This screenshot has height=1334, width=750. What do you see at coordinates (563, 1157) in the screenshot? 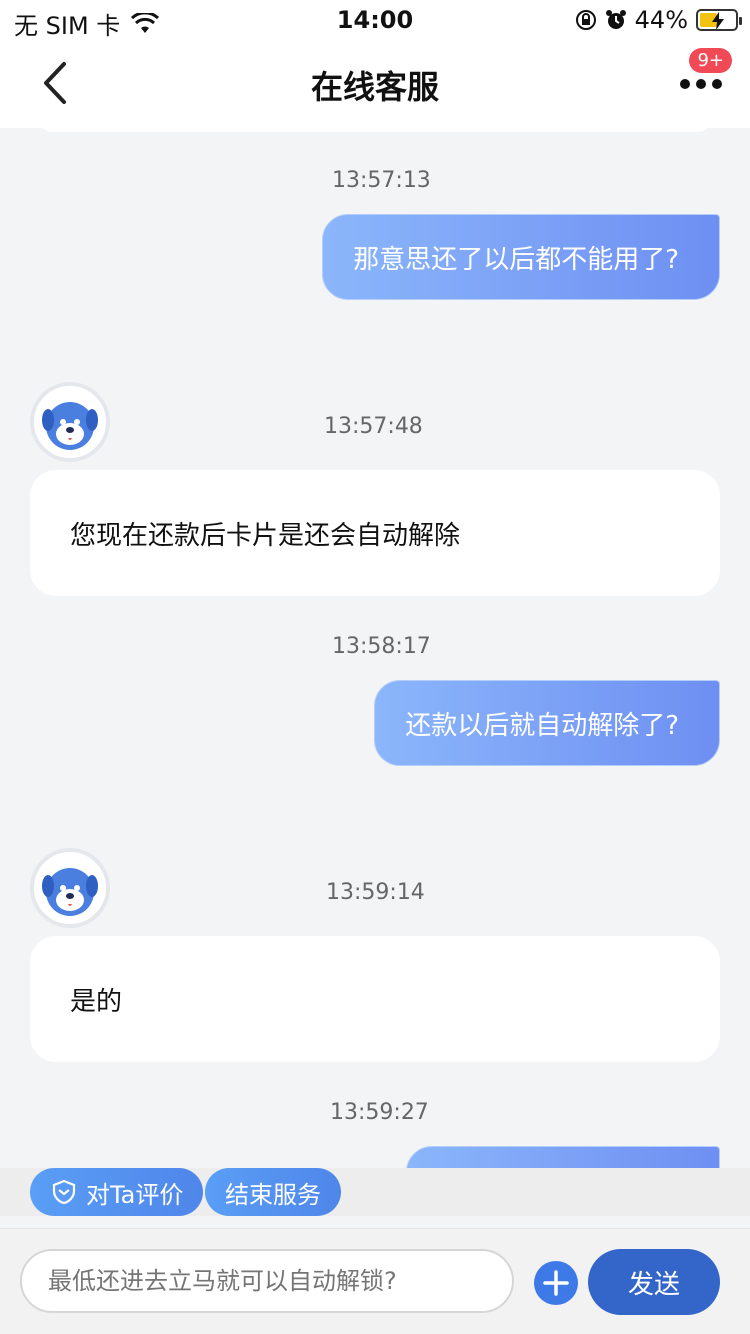
I see `user-message-bubble` at bounding box center [563, 1157].